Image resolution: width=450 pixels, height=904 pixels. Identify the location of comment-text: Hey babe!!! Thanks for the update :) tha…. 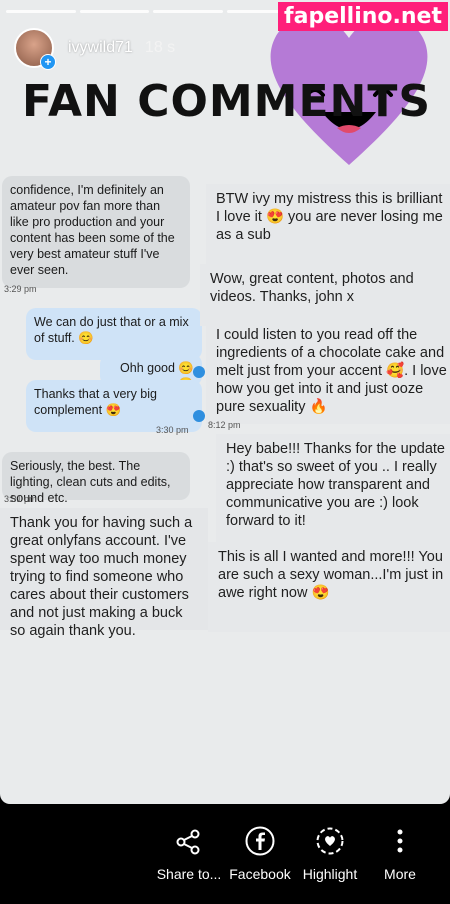
(333, 491).